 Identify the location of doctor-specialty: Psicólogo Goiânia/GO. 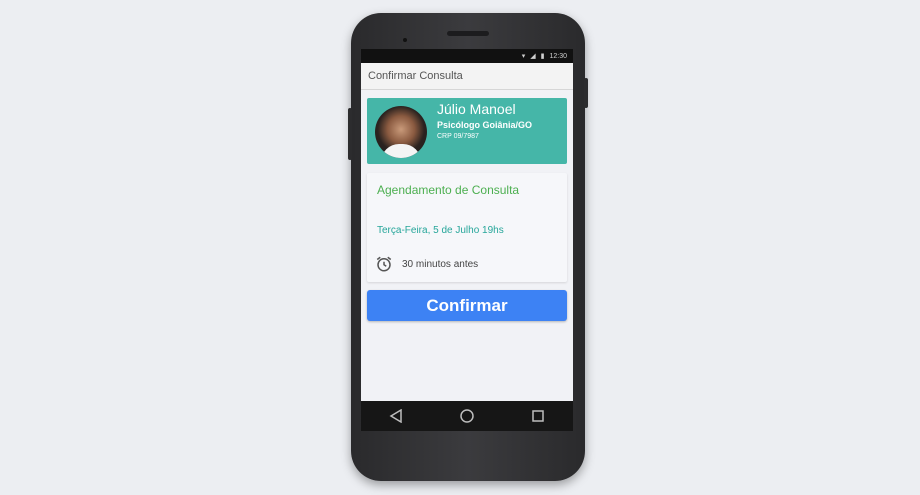
(485, 125).